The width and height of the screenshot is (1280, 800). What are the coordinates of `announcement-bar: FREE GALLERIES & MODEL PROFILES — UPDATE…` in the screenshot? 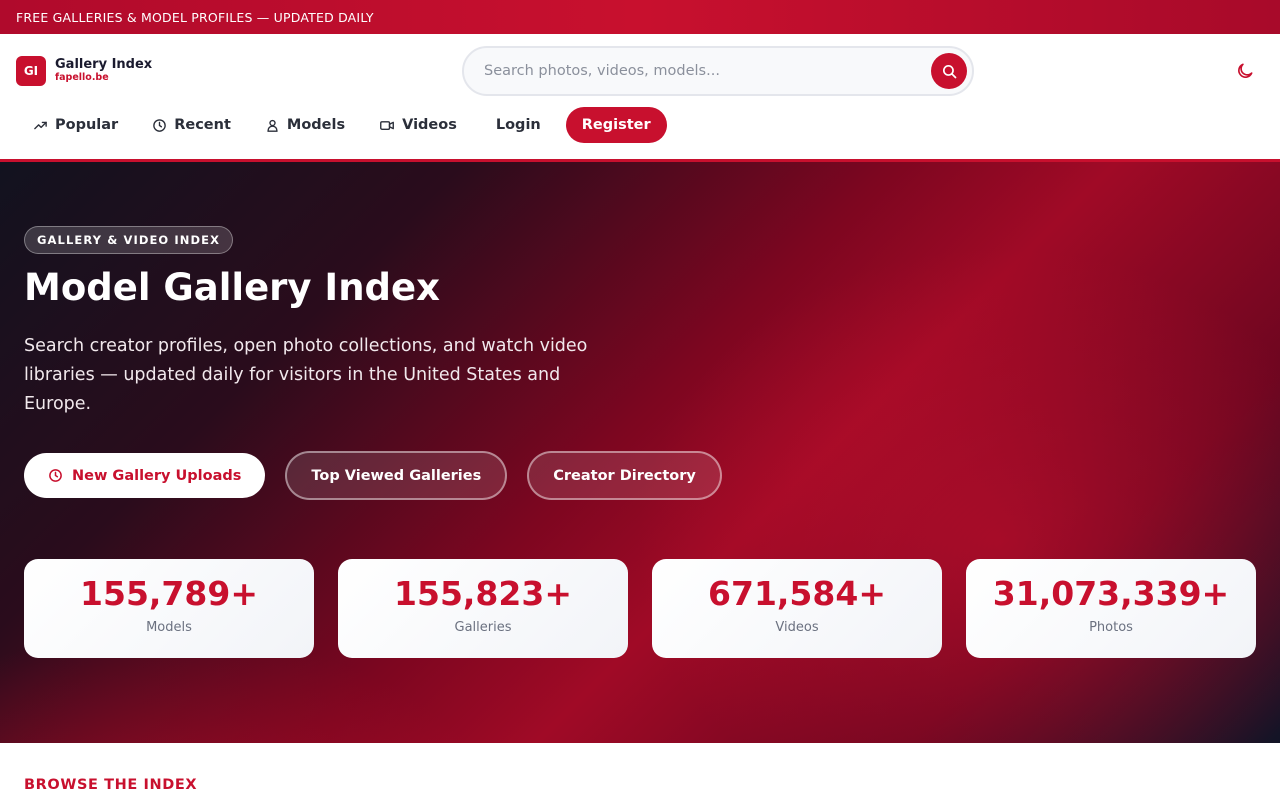 It's located at (640, 17).